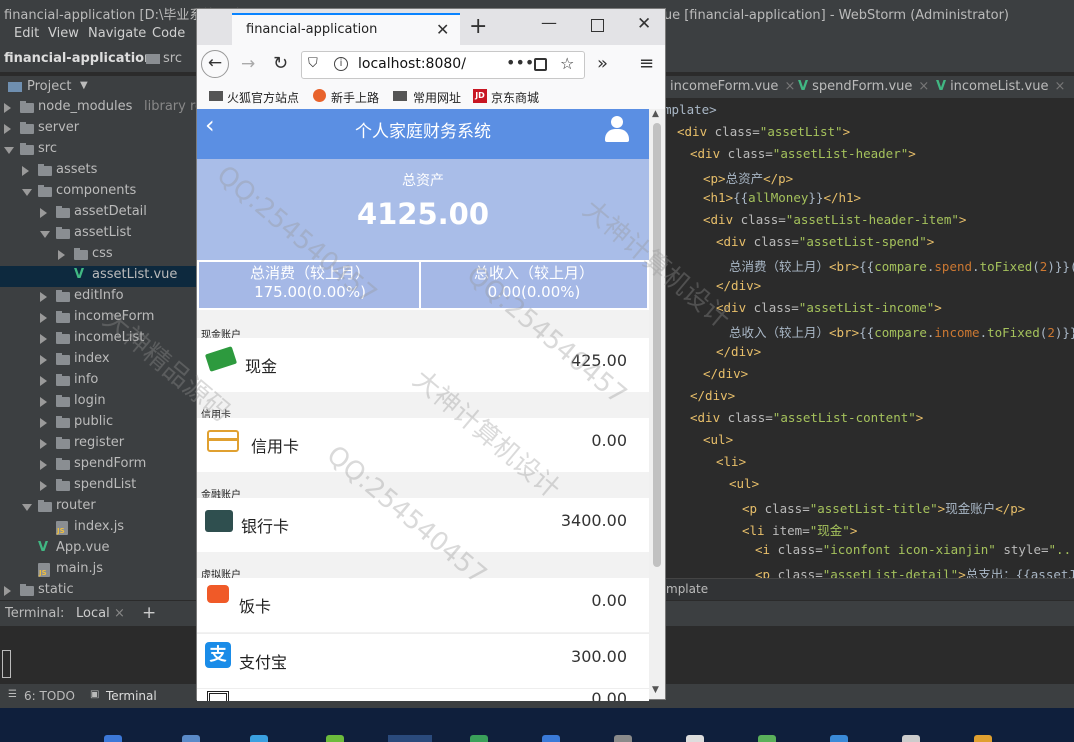 This screenshot has height=742, width=1074. I want to click on page-actions-icon: •••, so click(520, 62).